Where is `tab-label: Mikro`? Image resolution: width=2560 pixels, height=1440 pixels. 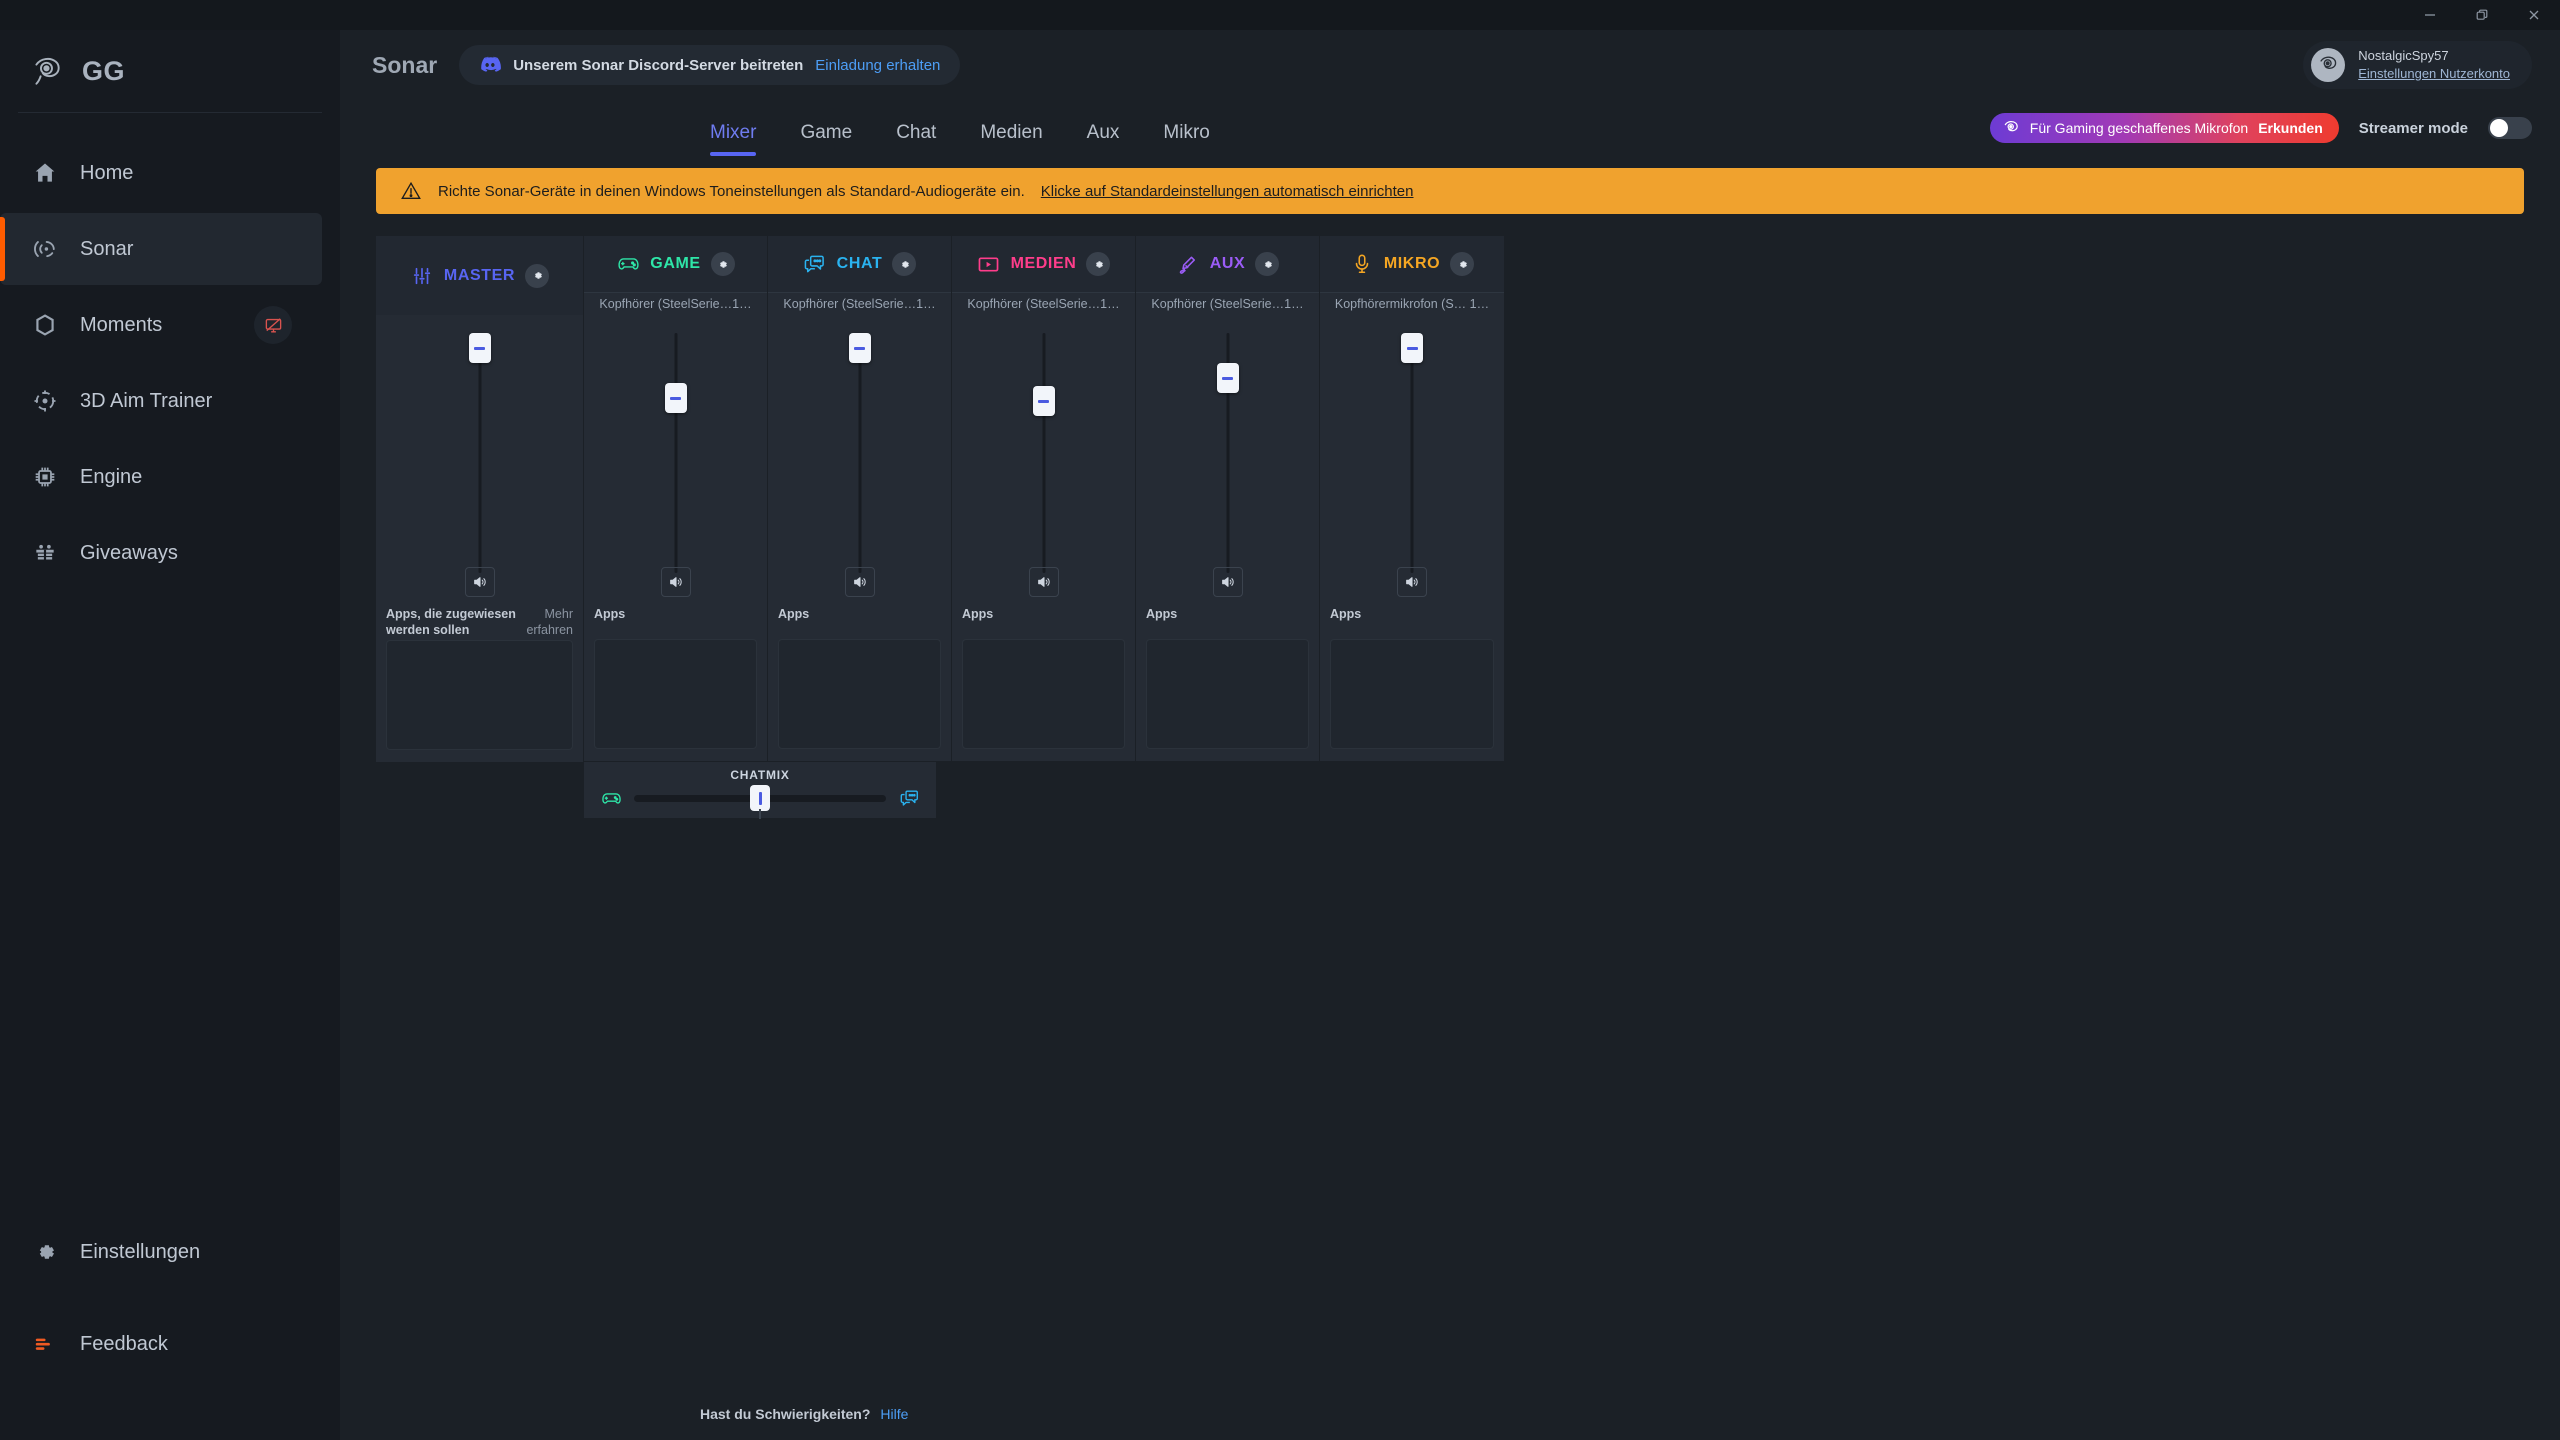
tab-label: Mikro is located at coordinates (1186, 132).